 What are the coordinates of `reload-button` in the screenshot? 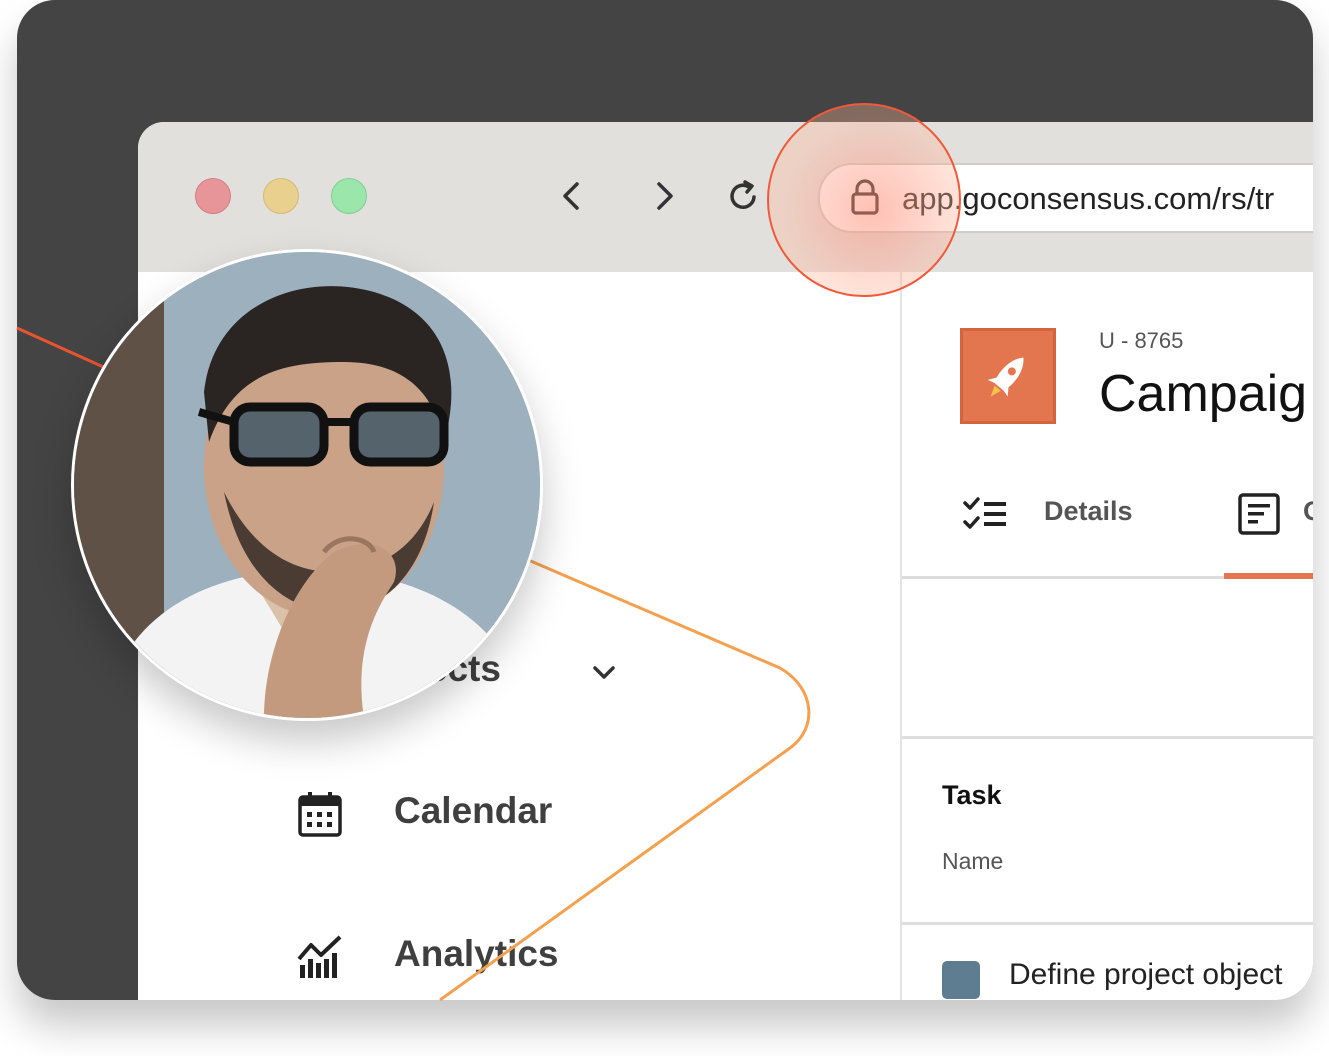 It's located at (743, 196).